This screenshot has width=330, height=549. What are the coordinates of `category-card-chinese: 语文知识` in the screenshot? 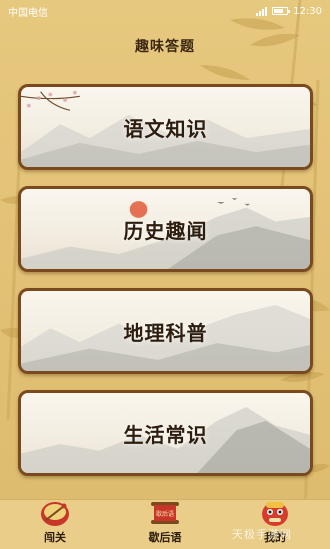 It's located at (165, 127).